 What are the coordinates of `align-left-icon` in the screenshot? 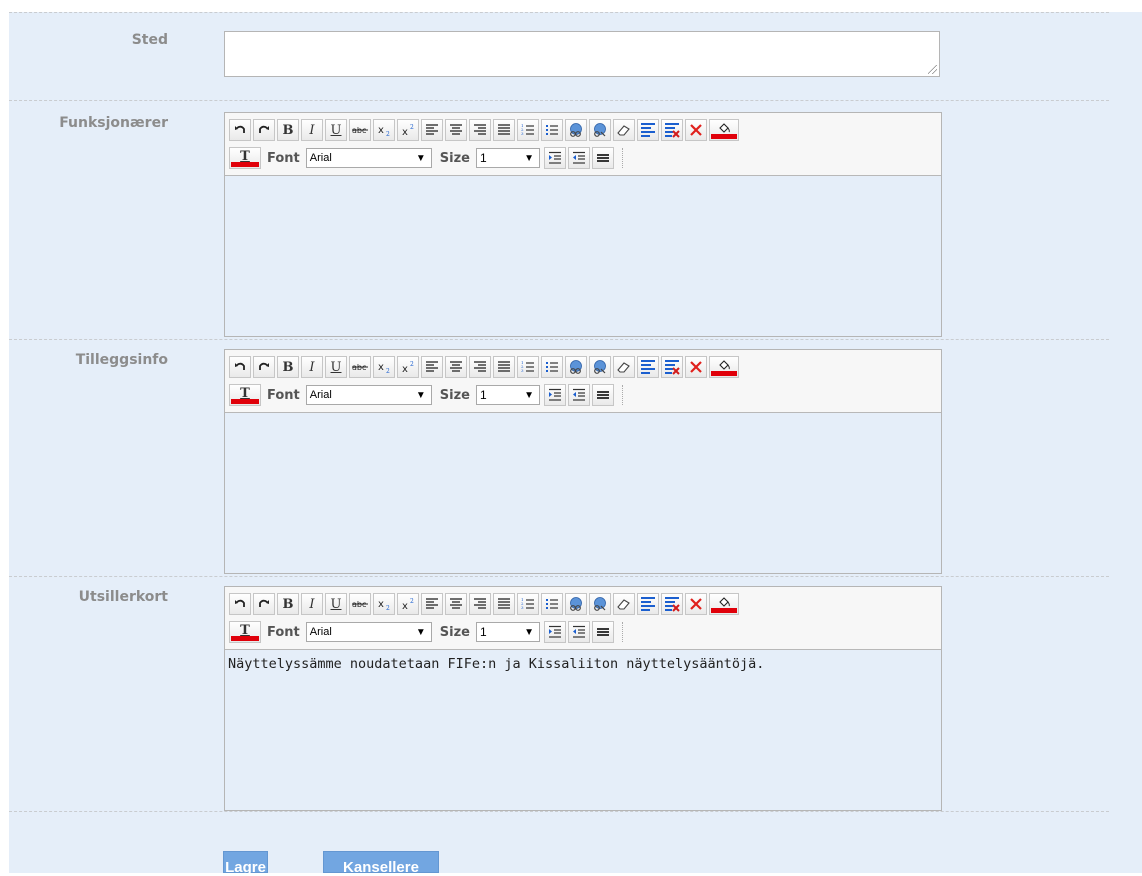 It's located at (432, 604).